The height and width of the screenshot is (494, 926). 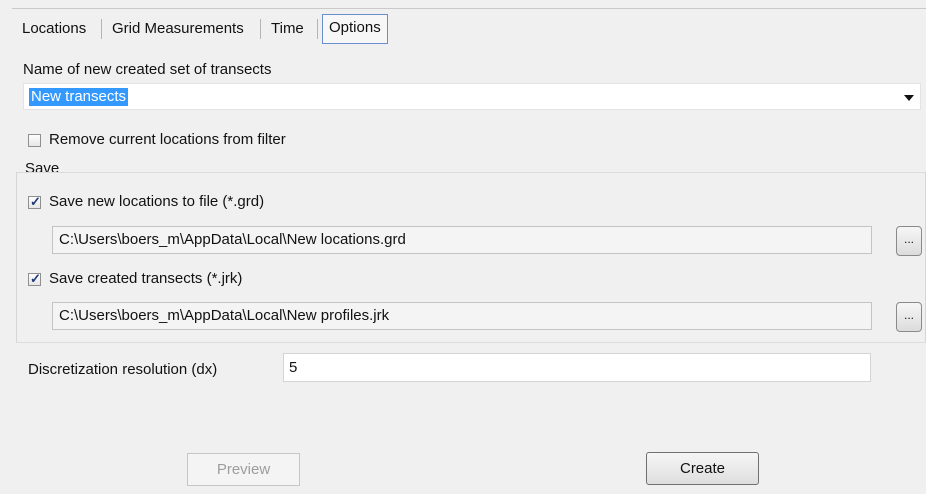 What do you see at coordinates (147, 69) in the screenshot?
I see `name-field-label: Name of new created set of transects` at bounding box center [147, 69].